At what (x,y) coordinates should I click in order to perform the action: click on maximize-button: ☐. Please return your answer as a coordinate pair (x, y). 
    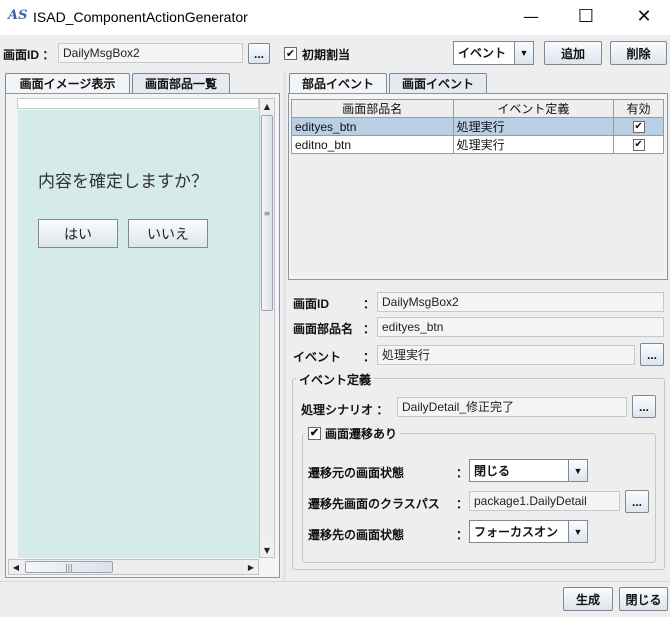
    Looking at the image, I should click on (586, 16).